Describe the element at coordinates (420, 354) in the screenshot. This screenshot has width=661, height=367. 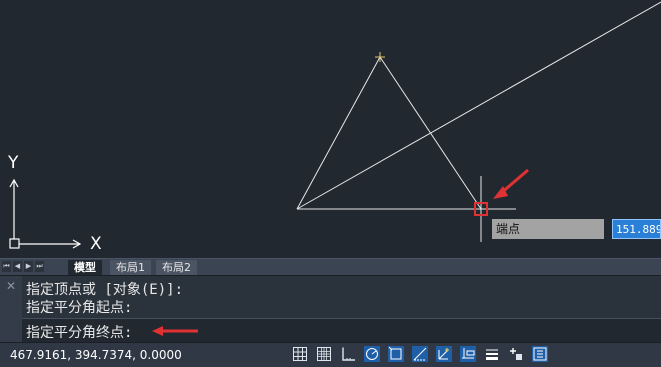
I see `object-snap-tracking-icon` at that location.